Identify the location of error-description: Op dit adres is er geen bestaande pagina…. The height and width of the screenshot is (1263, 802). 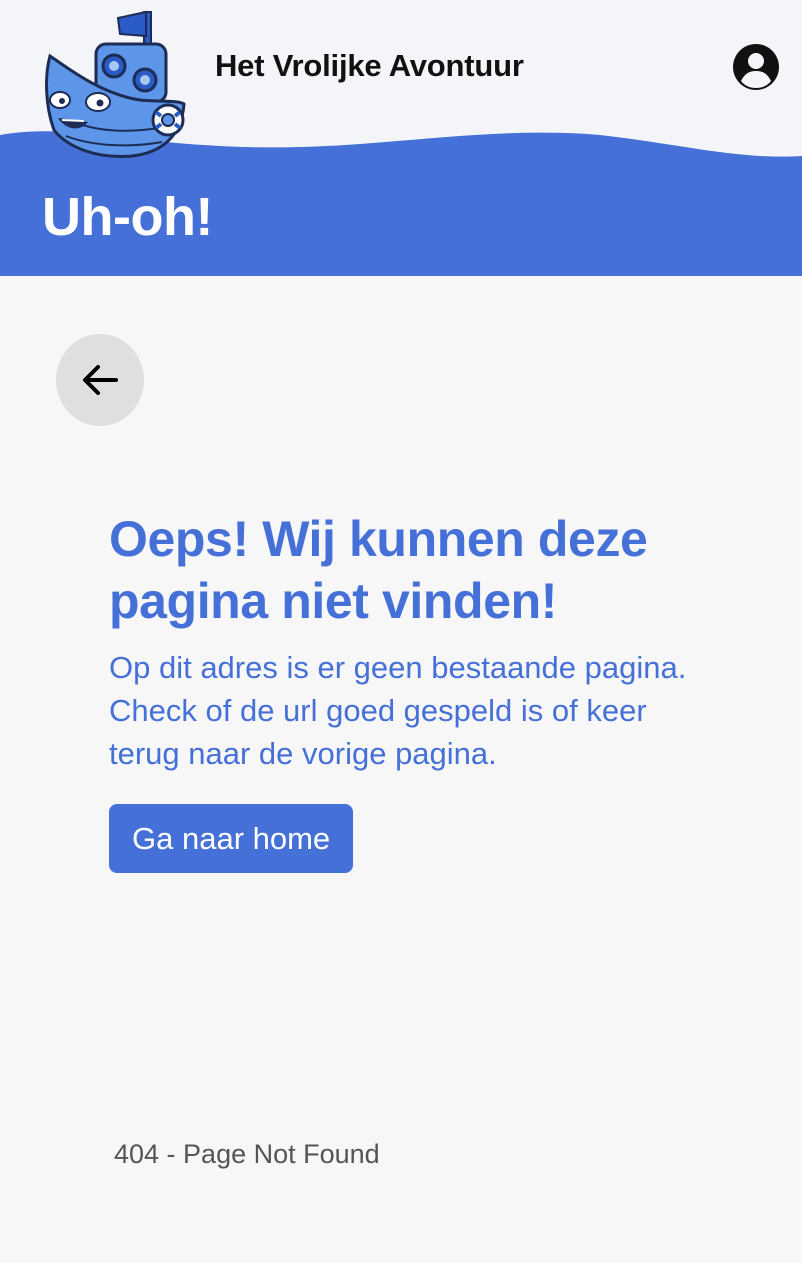
(398, 710).